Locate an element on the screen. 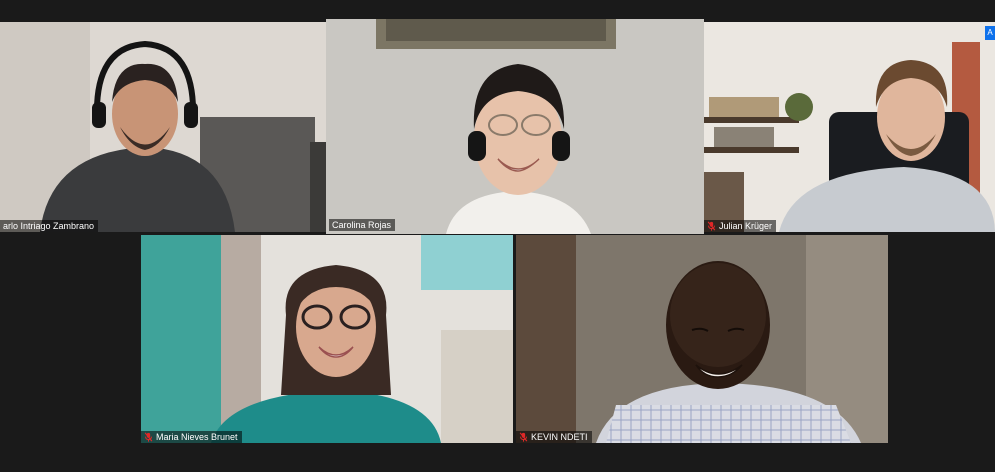 This screenshot has width=995, height=472. participant-name: Maria Nieves Brunet is located at coordinates (197, 437).